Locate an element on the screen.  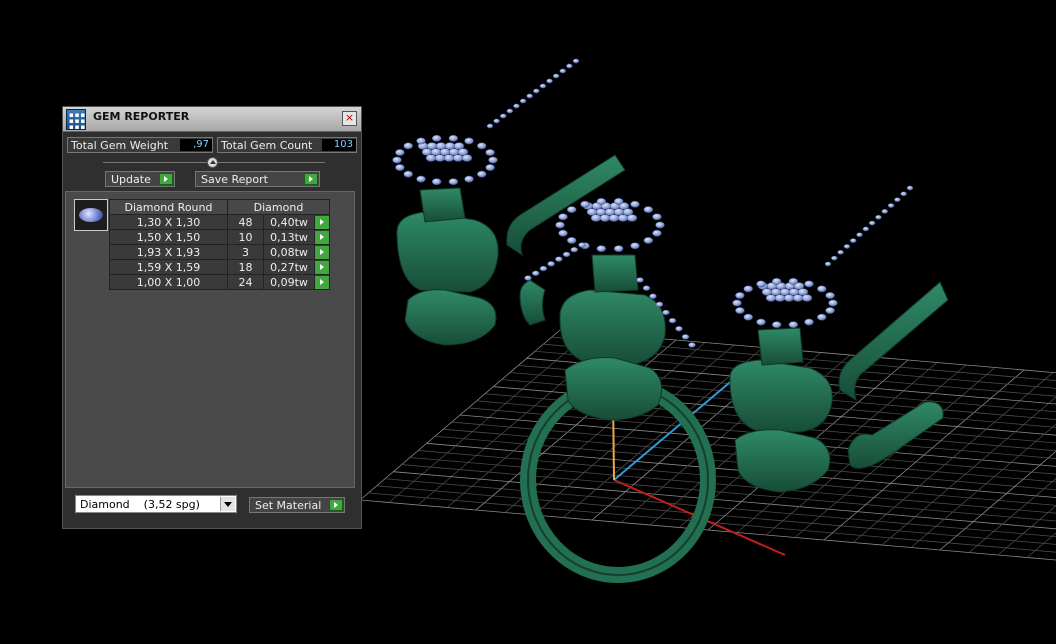
dropdown-arrow-icon is located at coordinates (227, 504).